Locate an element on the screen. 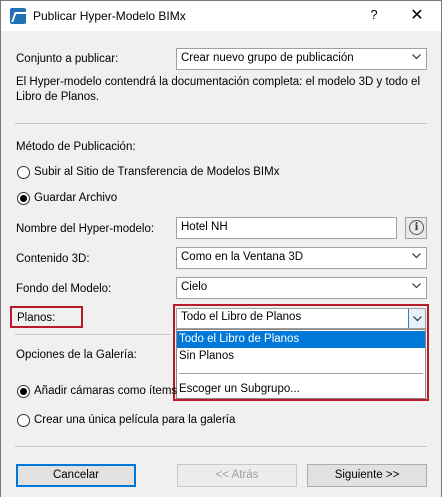 Image resolution: width=442 pixels, height=497 pixels. dropdown-separator is located at coordinates (301, 373).